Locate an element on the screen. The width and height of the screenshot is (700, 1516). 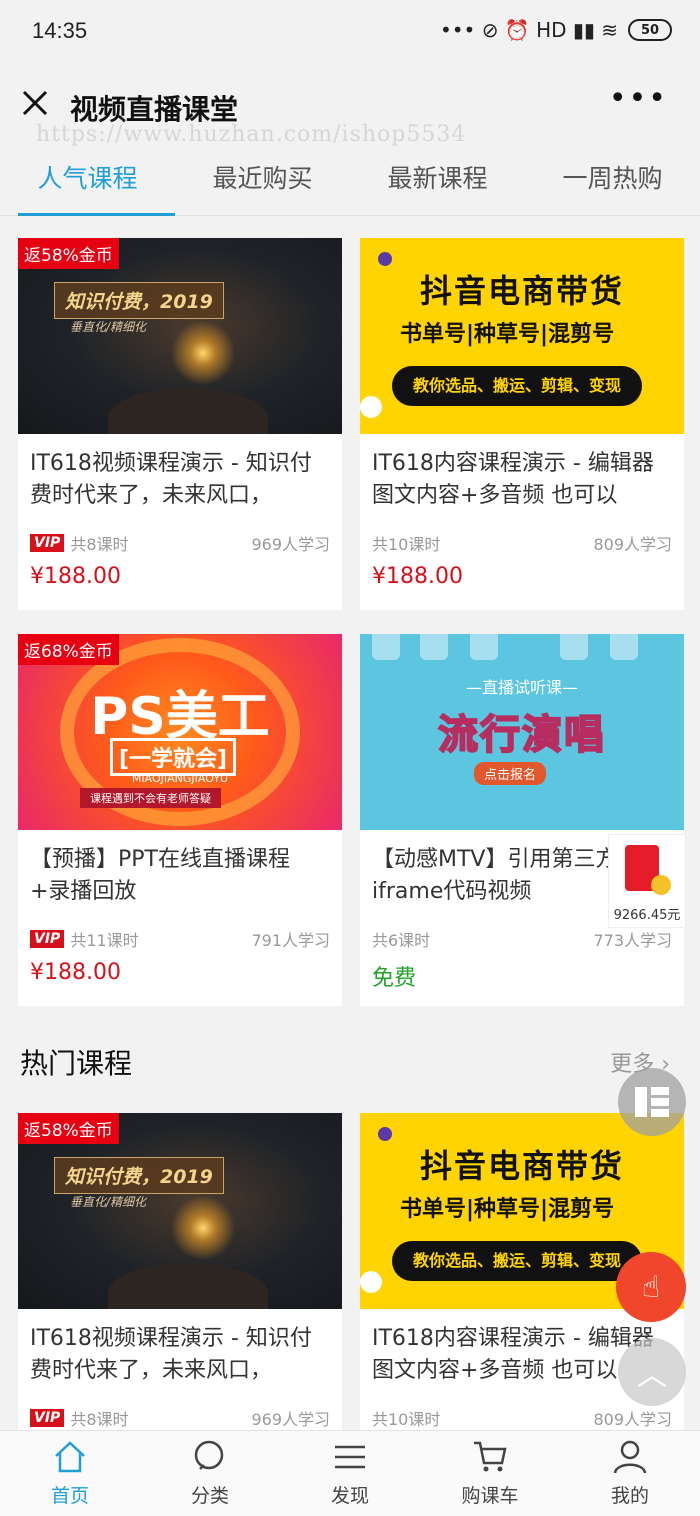
course-price: 免费 is located at coordinates (394, 978).